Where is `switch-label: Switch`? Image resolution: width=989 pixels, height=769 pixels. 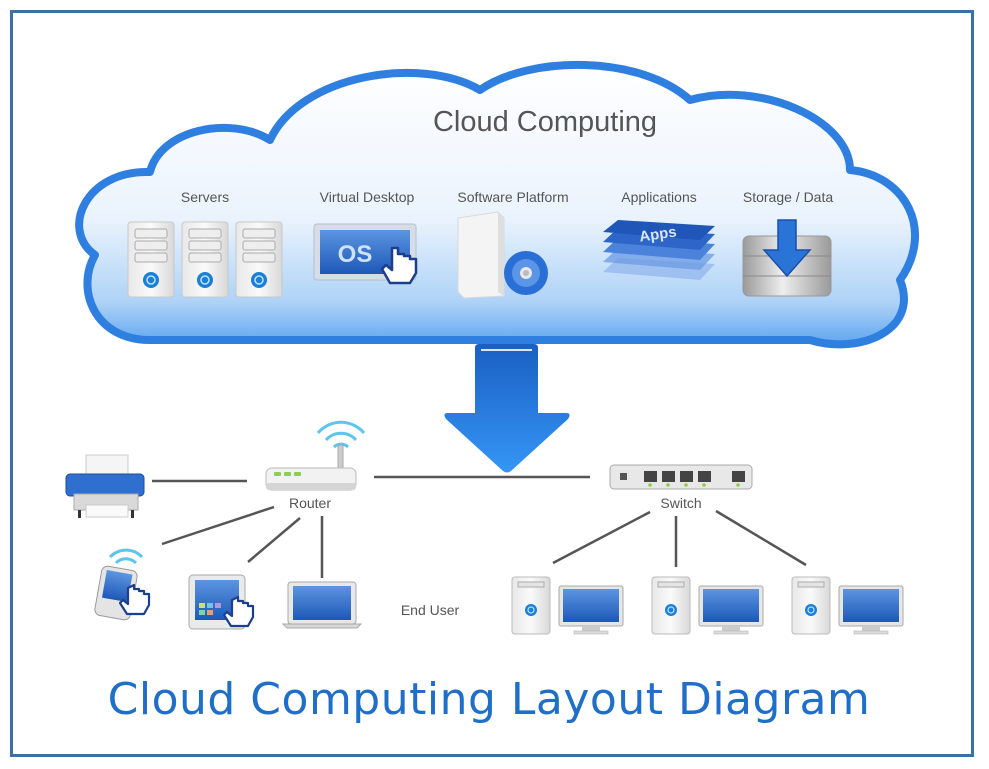 switch-label: Switch is located at coordinates (681, 503).